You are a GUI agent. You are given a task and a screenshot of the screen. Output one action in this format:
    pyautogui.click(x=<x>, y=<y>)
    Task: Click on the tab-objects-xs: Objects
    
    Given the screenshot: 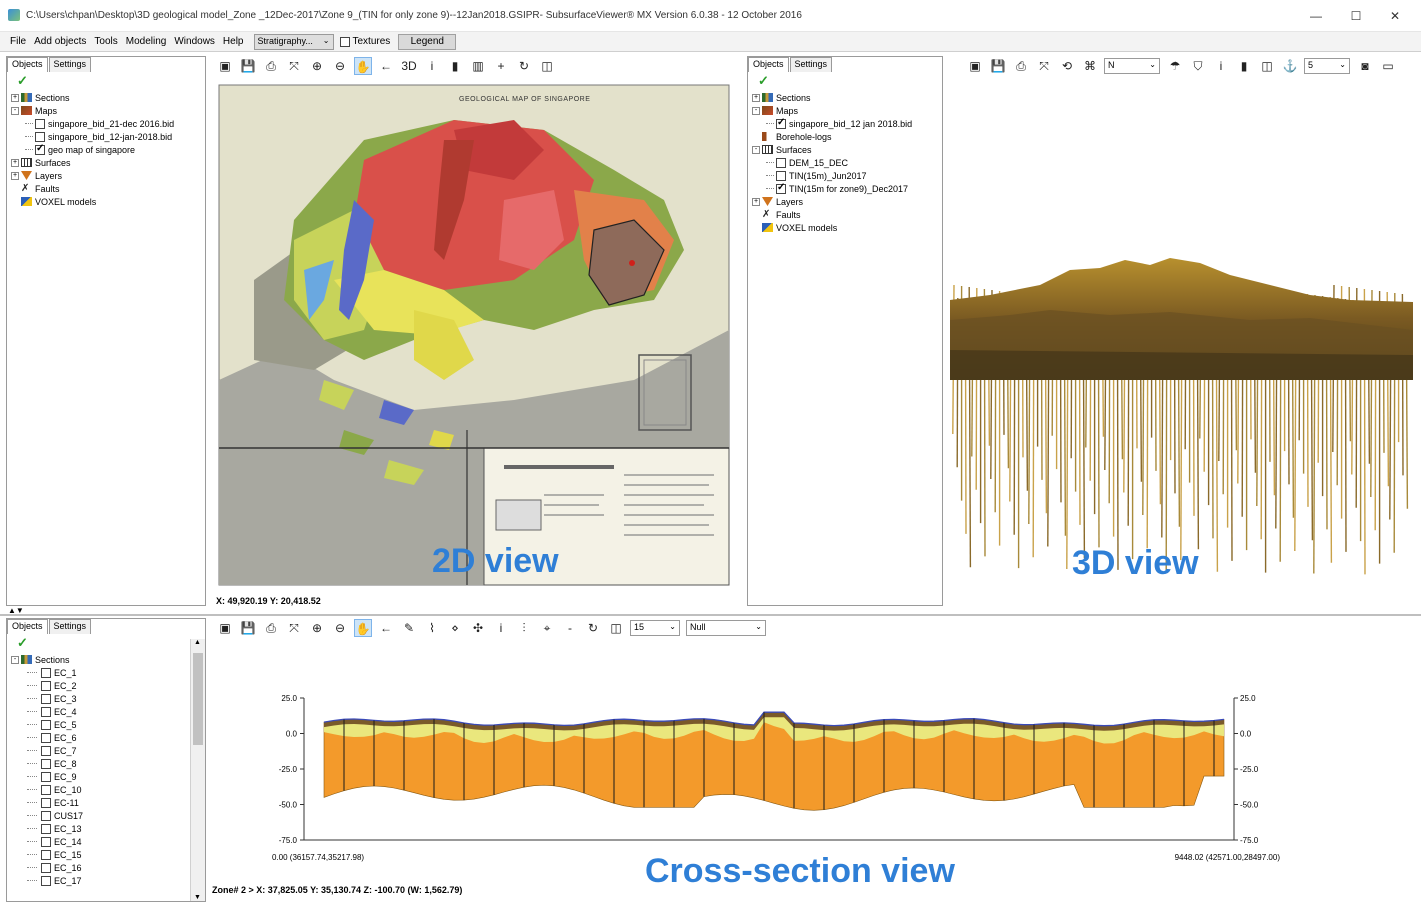 What is the action you would take?
    pyautogui.click(x=27, y=626)
    